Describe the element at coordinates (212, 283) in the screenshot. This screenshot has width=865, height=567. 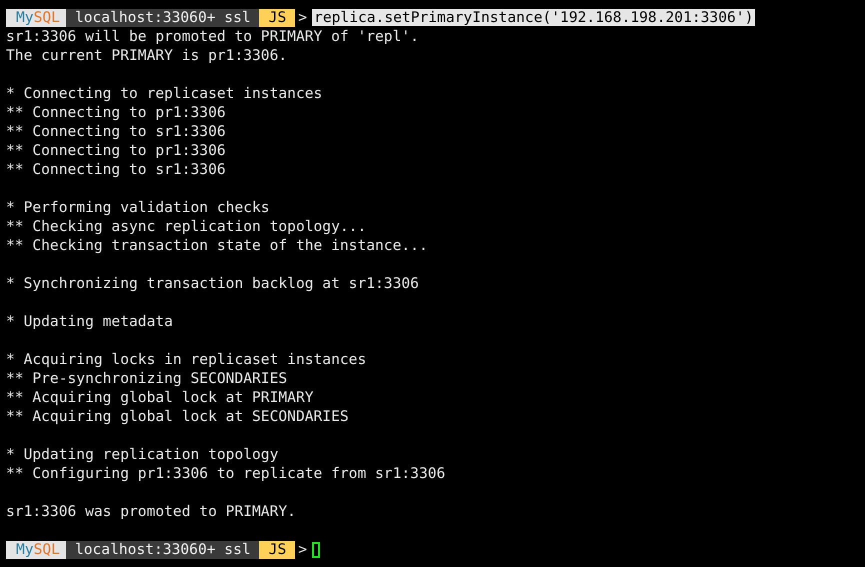
I see `output-line: * Synchronizing transaction backlog at sr1:3306` at that location.